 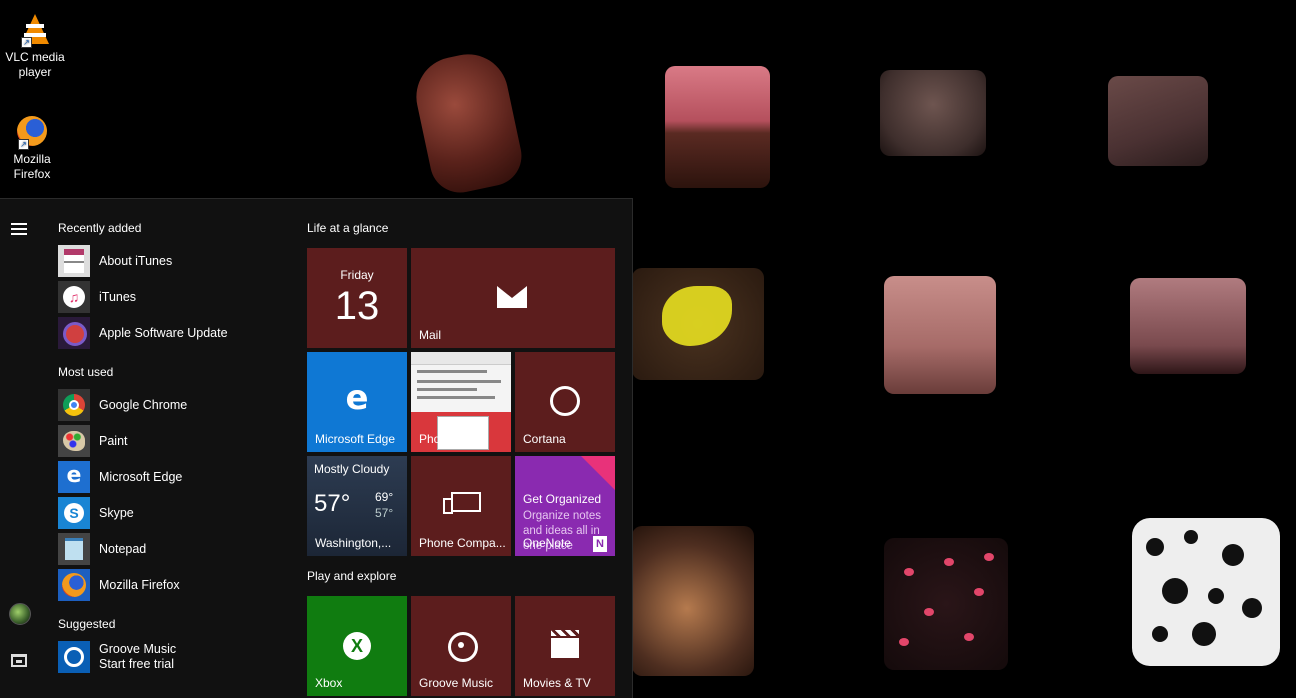 I want to click on clapperboard-icon, so click(x=565, y=644).